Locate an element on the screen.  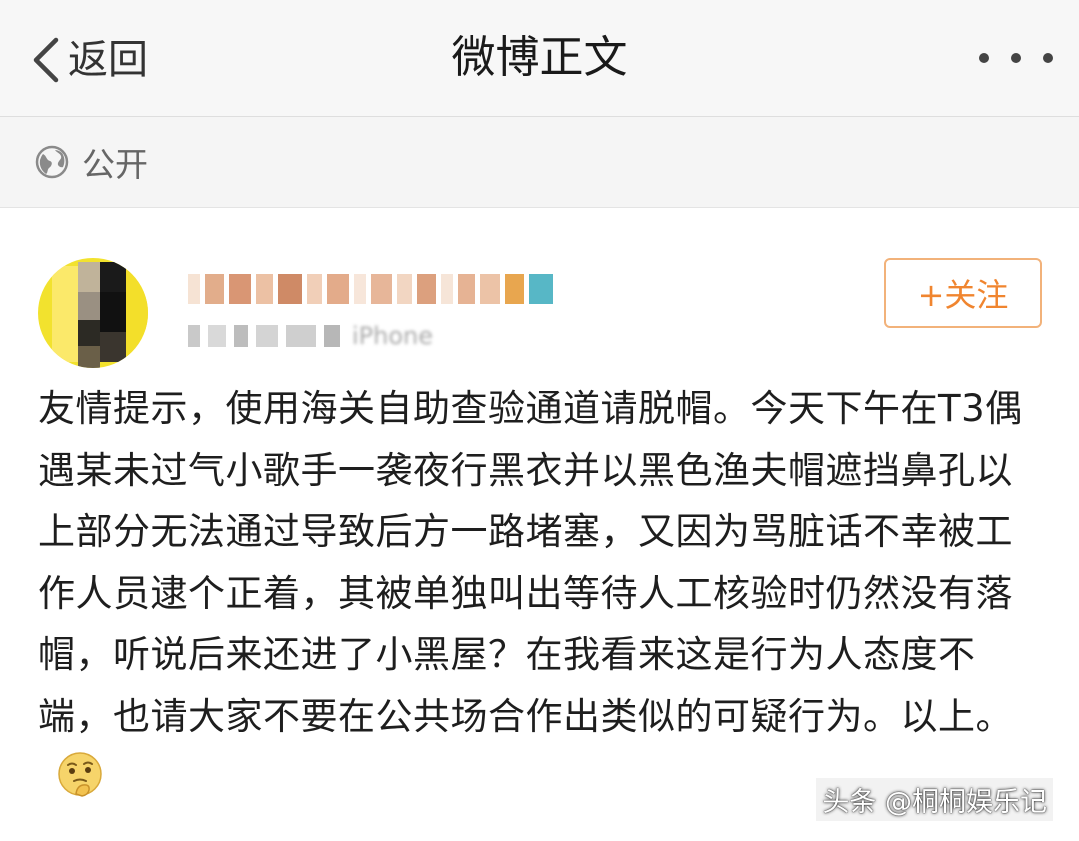
username-mosaic is located at coordinates (373, 289).